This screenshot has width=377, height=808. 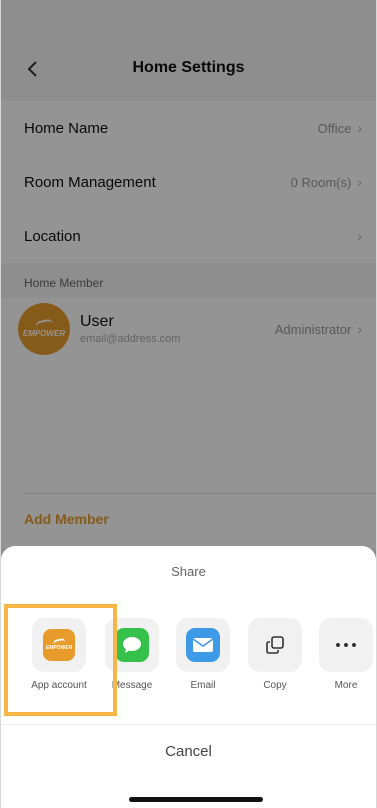 I want to click on share-more-button, so click(x=346, y=645).